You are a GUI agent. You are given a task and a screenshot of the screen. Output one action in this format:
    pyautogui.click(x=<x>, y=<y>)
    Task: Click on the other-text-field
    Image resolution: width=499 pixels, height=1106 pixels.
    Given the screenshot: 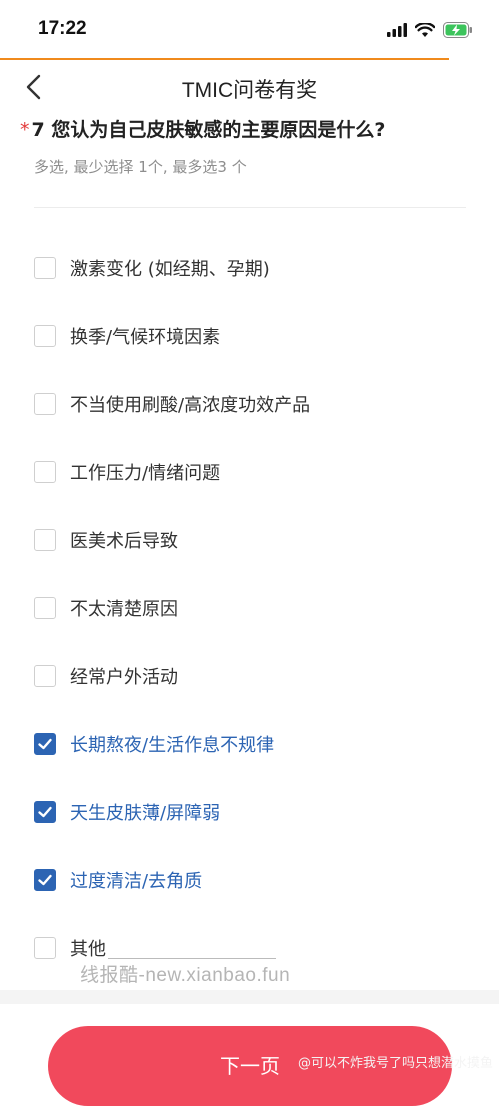 What is the action you would take?
    pyautogui.click(x=192, y=948)
    